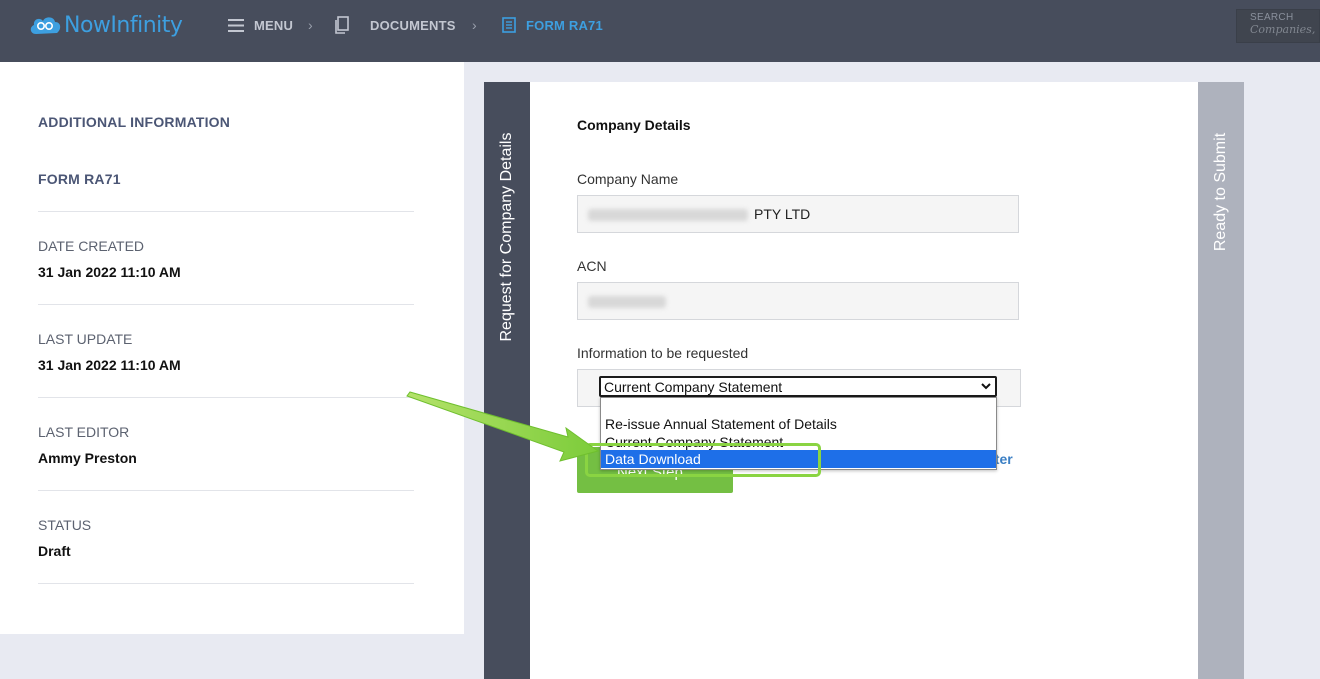  What do you see at coordinates (342, 25) in the screenshot?
I see `documents-icon` at bounding box center [342, 25].